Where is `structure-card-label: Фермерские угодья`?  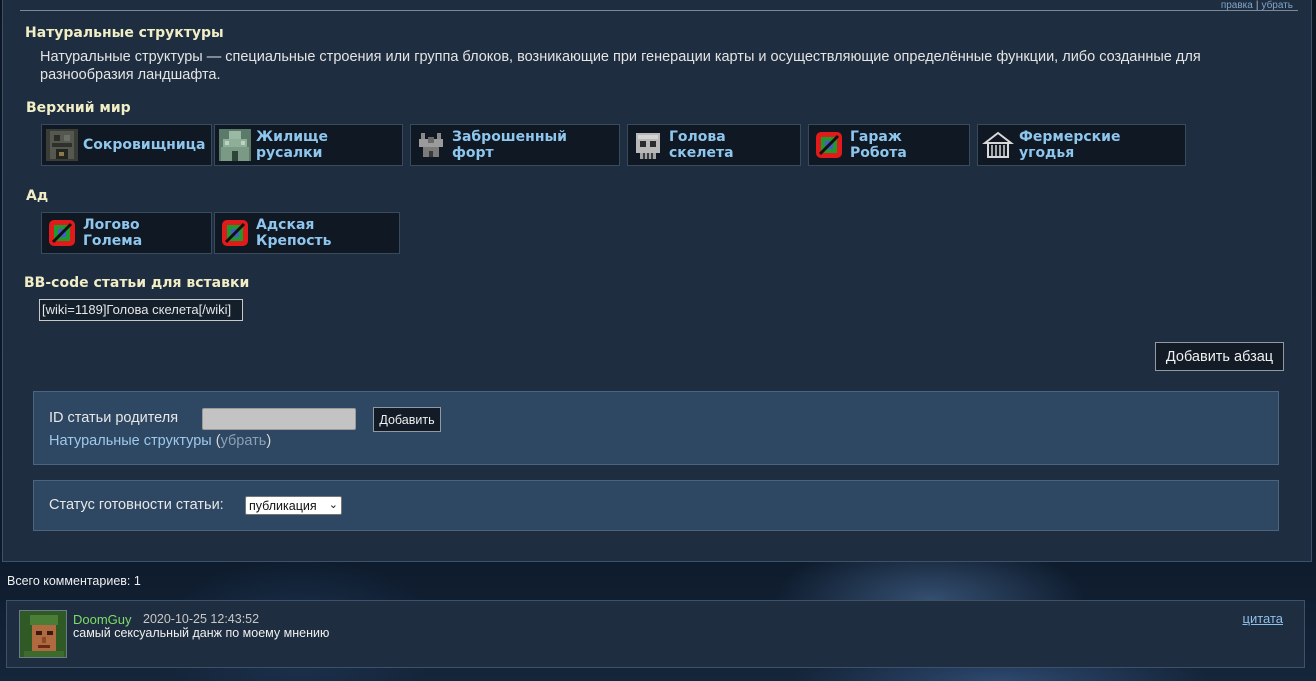
structure-card-label: Фермерские угодья is located at coordinates (1070, 145).